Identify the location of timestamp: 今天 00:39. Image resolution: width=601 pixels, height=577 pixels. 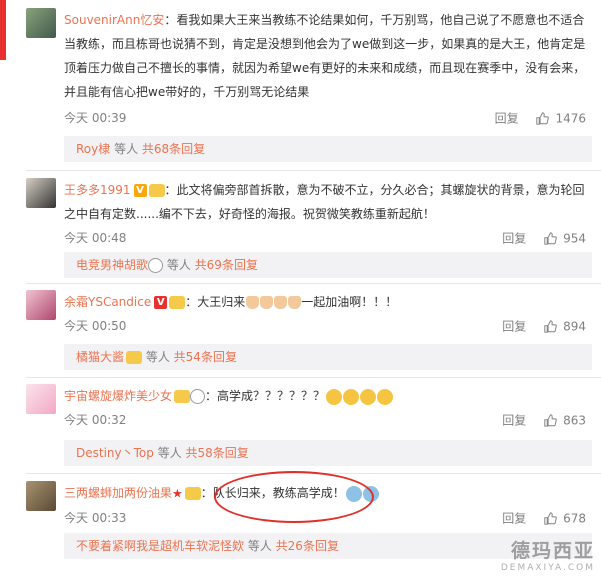
(95, 118).